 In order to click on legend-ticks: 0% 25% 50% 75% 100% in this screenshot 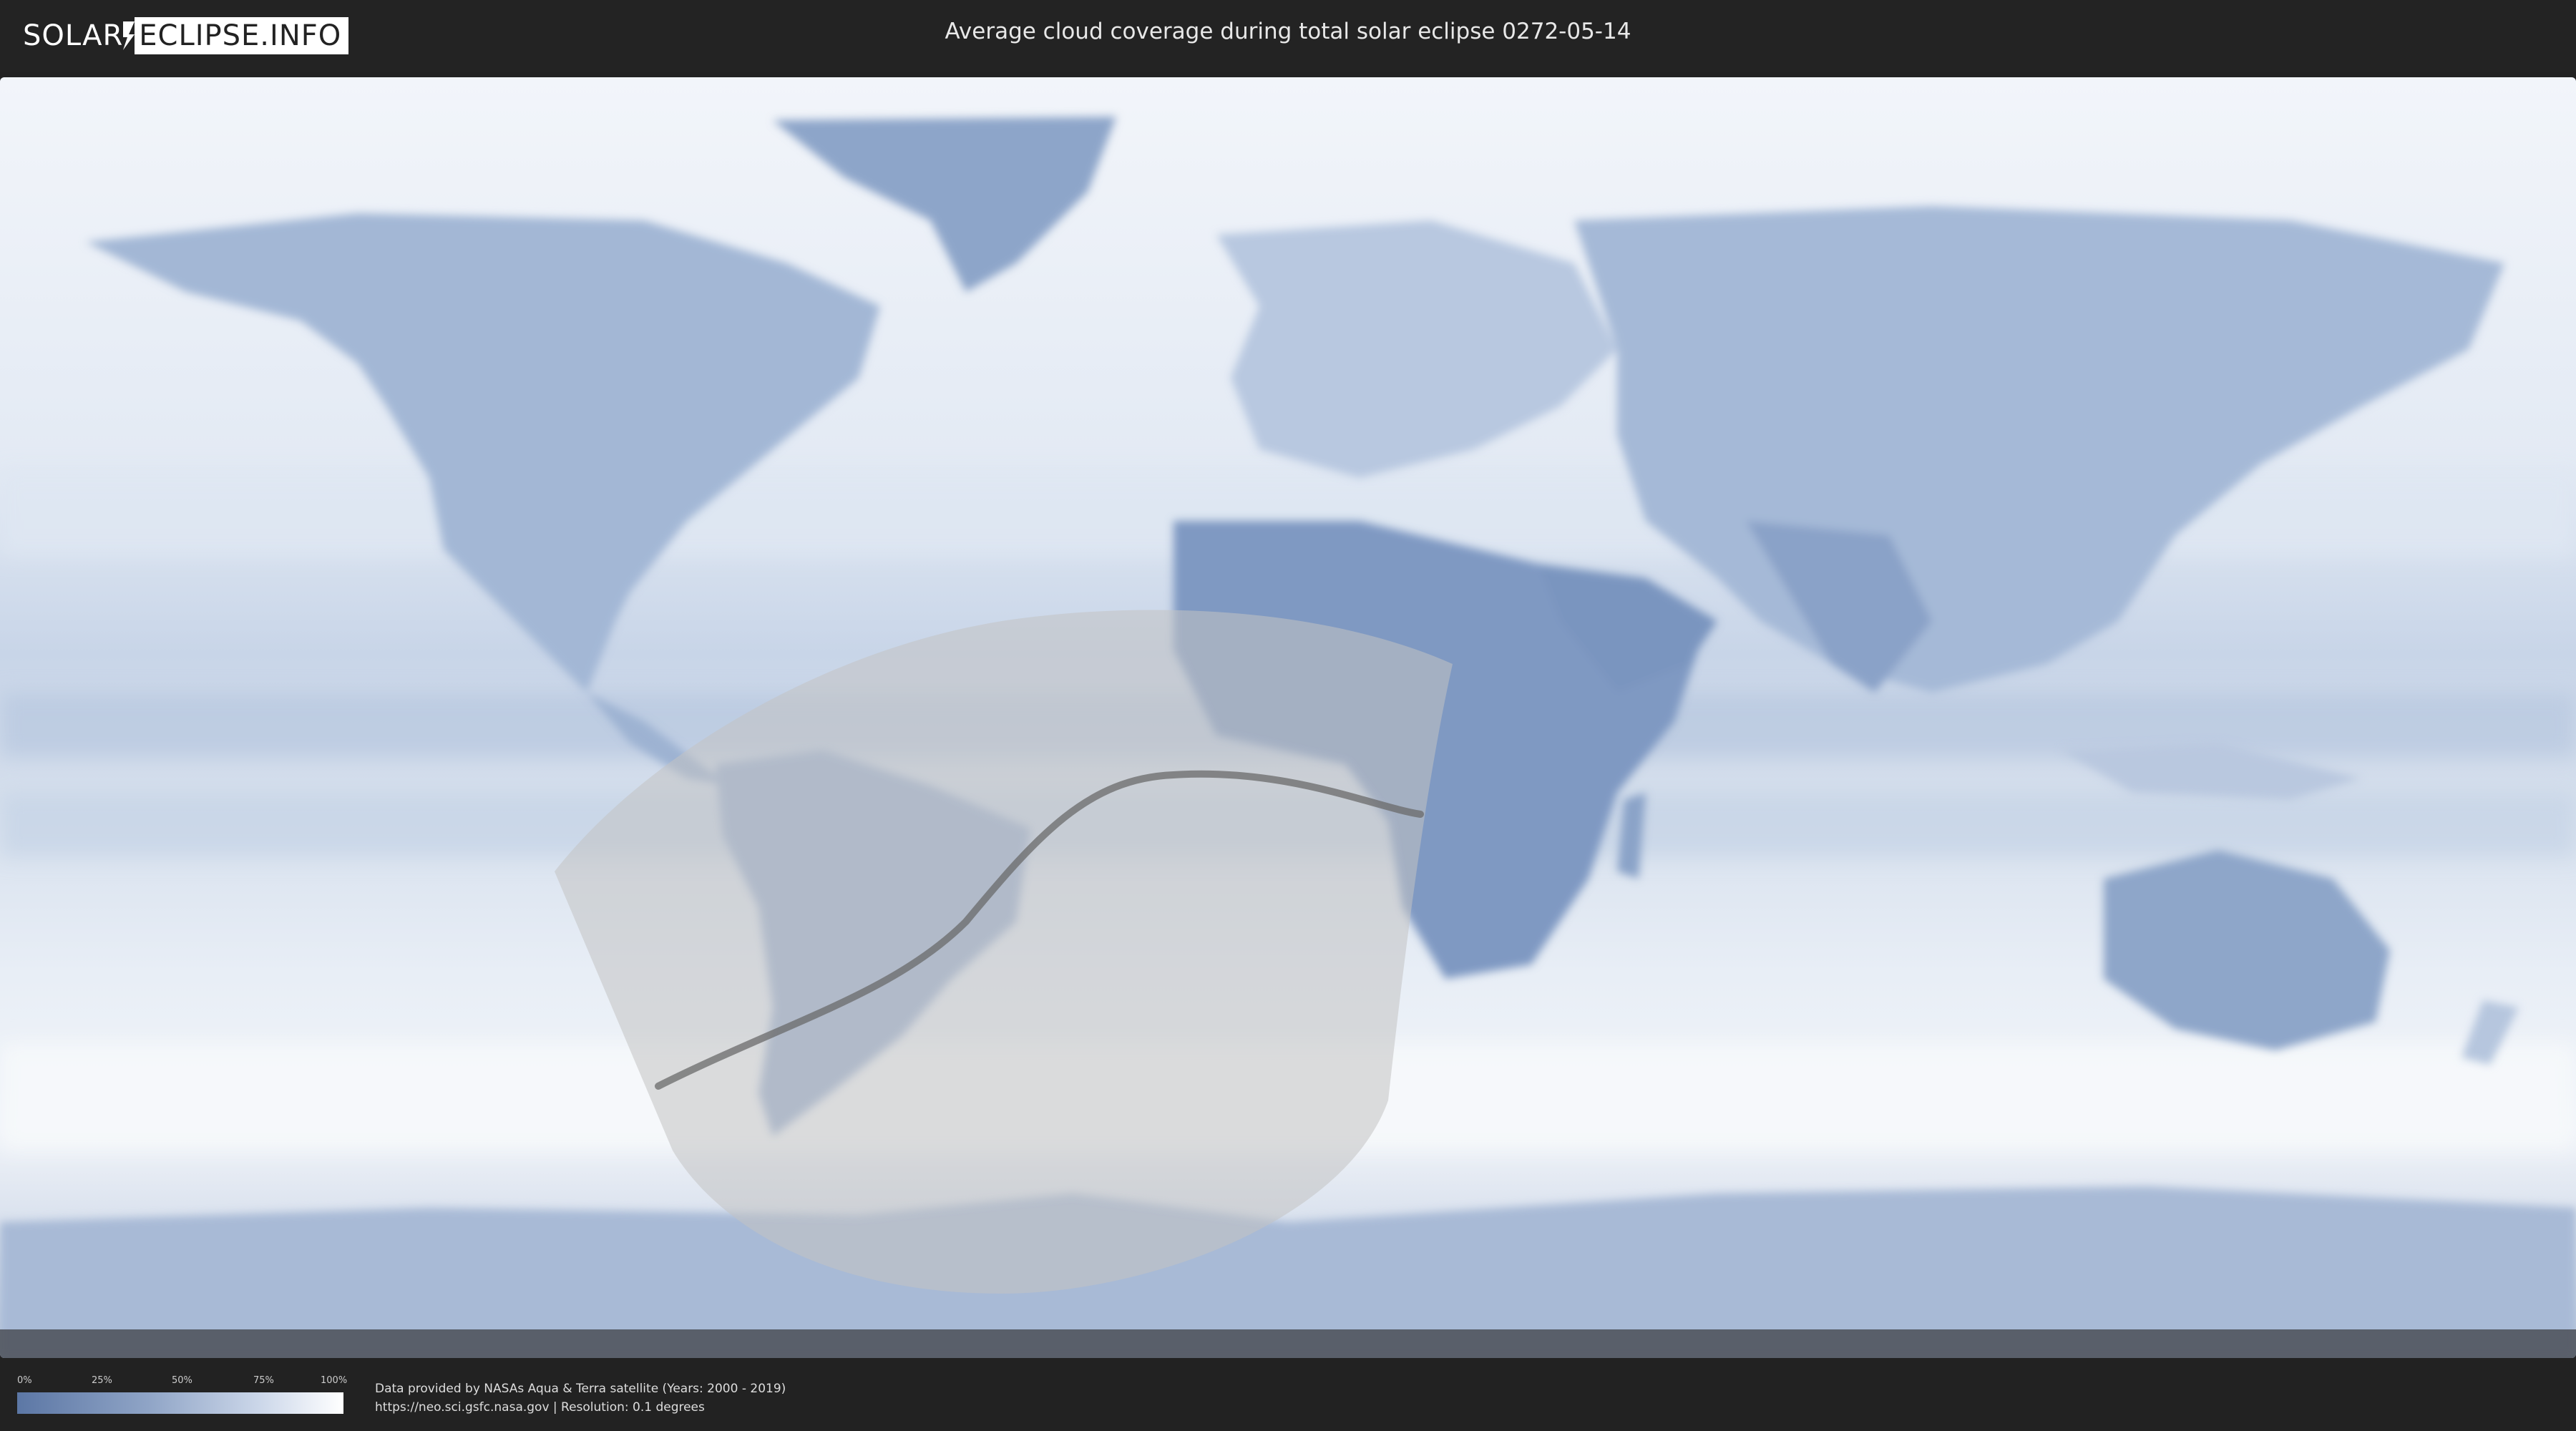, I will do `click(182, 1383)`.